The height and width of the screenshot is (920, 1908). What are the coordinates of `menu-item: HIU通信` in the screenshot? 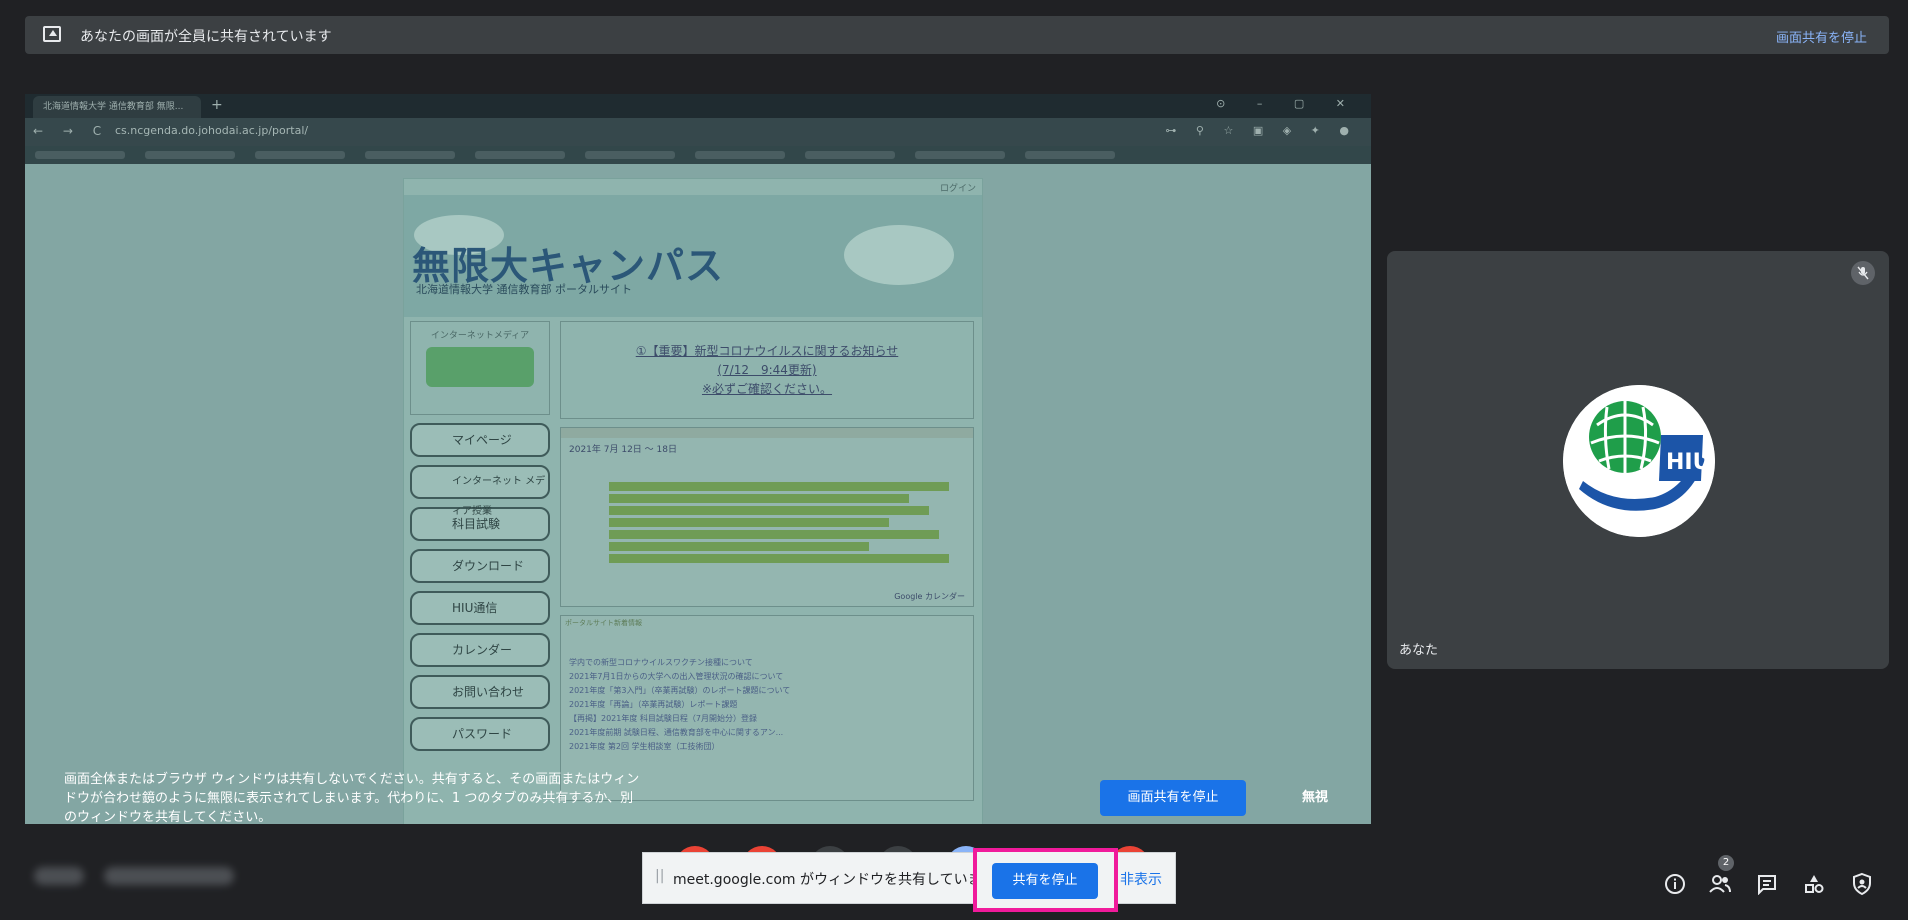 It's located at (480, 608).